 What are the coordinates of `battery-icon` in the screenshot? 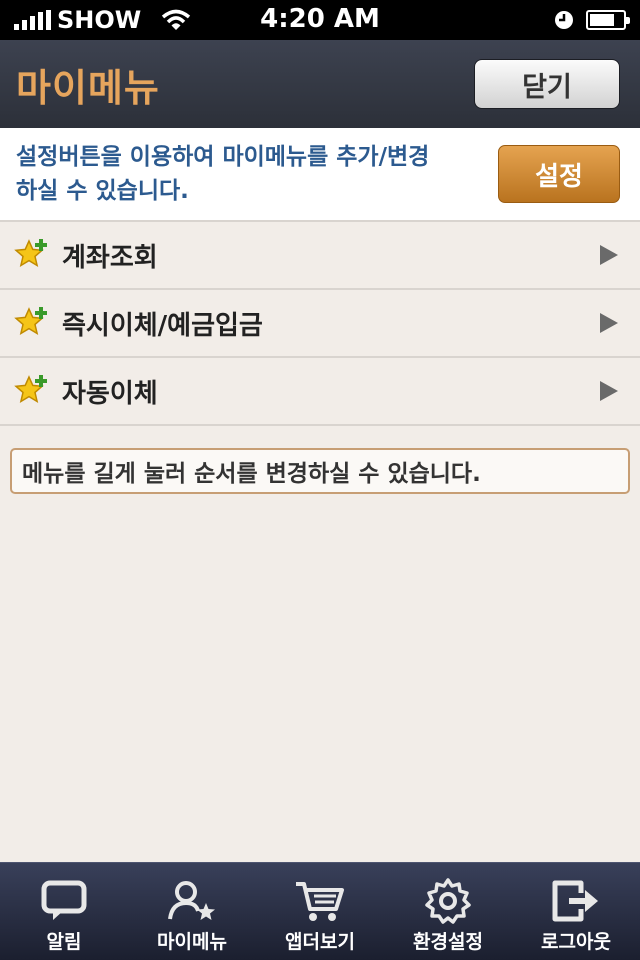 It's located at (608, 20).